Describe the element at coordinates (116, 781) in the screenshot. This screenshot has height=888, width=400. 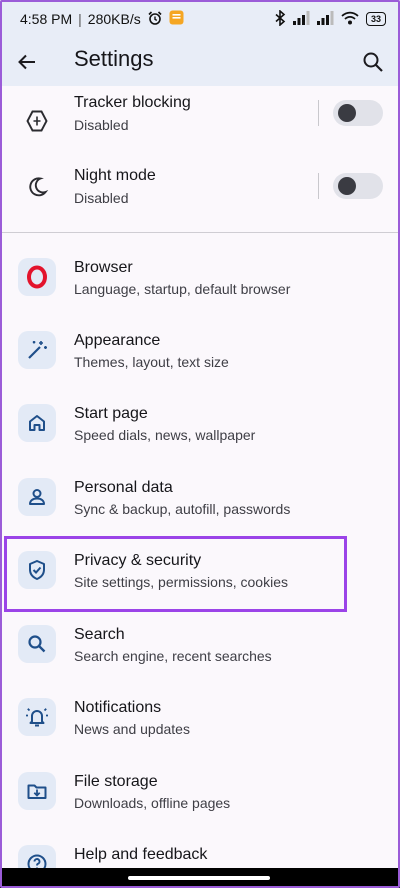
I see `row-title: File storage` at that location.